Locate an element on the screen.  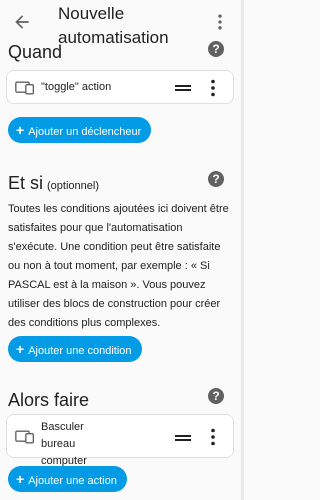
trigger-card: "toggle" action is located at coordinates (120, 87).